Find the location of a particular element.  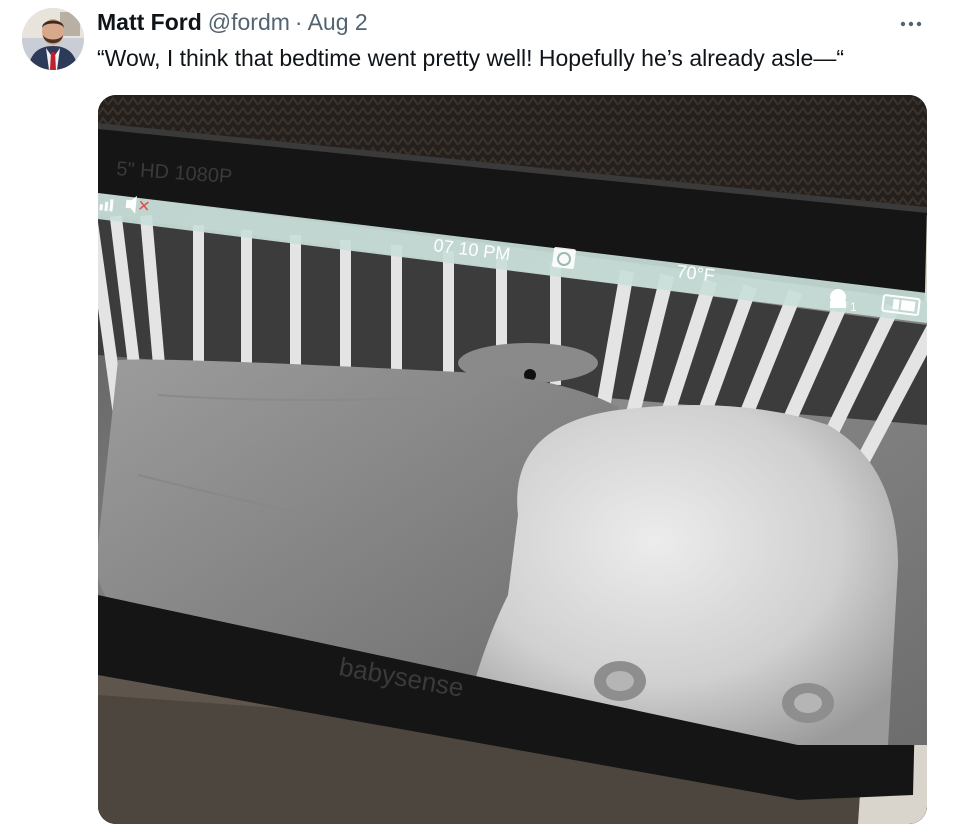

author-avatar is located at coordinates (53, 39).